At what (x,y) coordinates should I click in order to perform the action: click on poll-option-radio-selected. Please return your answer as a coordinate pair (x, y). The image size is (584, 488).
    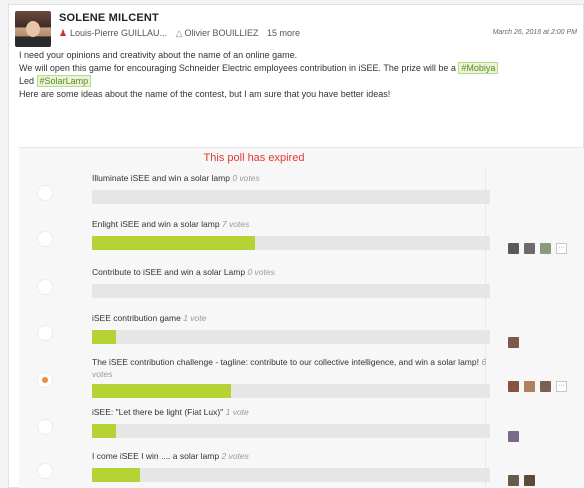
    Looking at the image, I should click on (45, 380).